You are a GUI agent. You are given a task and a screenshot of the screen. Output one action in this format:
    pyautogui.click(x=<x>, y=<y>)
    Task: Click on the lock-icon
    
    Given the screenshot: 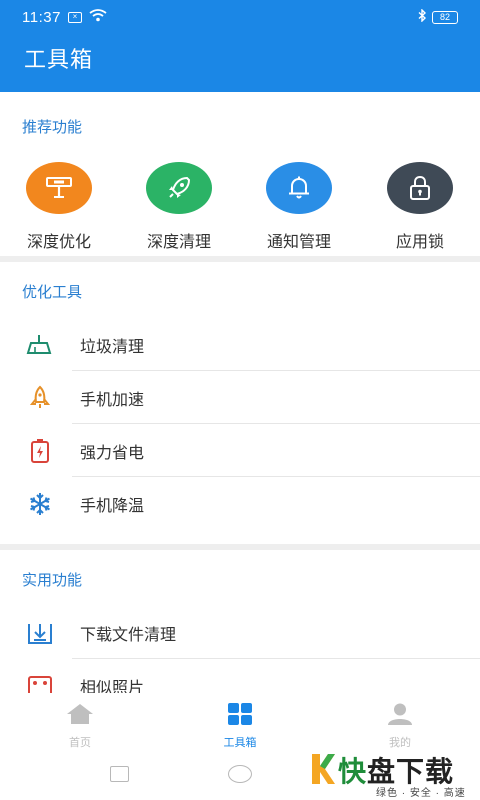 What is the action you would take?
    pyautogui.click(x=420, y=188)
    